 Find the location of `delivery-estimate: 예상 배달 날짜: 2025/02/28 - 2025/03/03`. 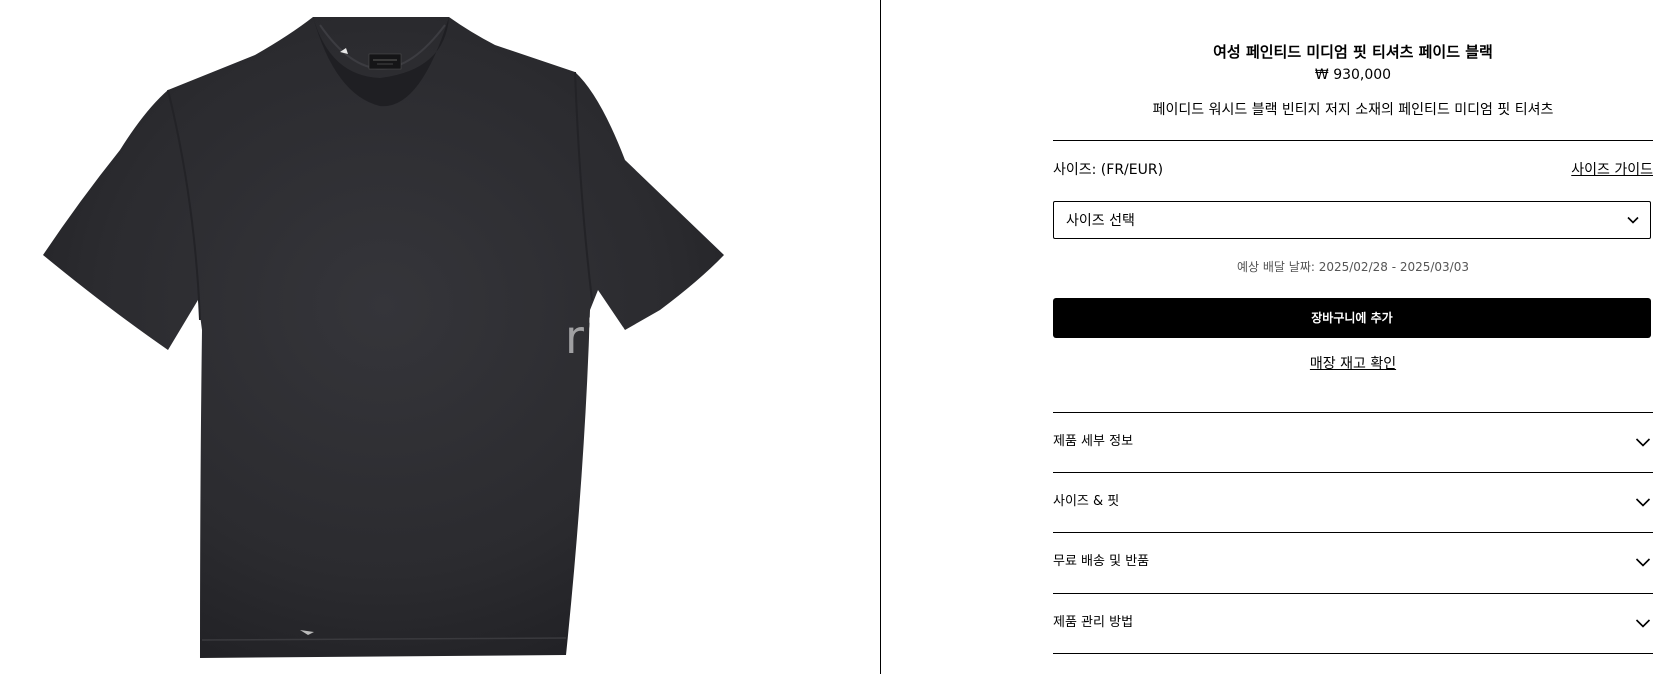

delivery-estimate: 예상 배달 날짜: 2025/02/28 - 2025/03/03 is located at coordinates (1352, 267).